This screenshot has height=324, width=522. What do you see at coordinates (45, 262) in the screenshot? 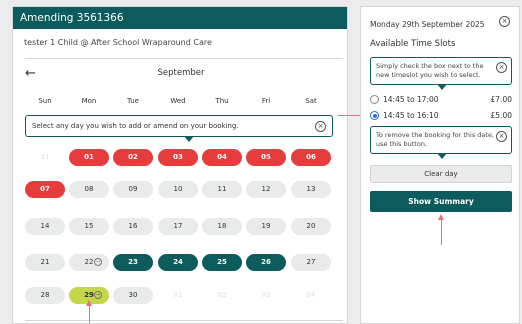
I see `calendar-day: 21` at bounding box center [45, 262].